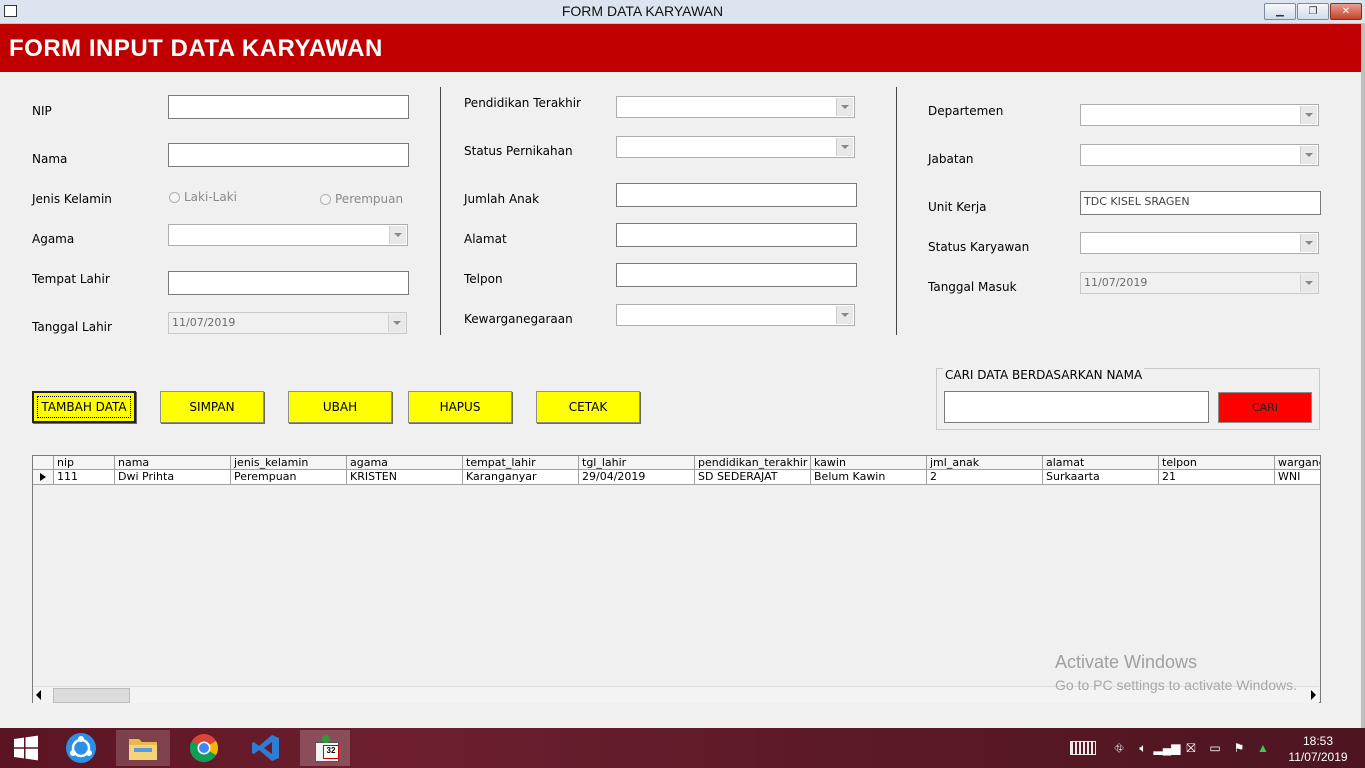 The image size is (1365, 768). I want to click on tanggal-masuk-picker: 11/07/2019, so click(1199, 283).